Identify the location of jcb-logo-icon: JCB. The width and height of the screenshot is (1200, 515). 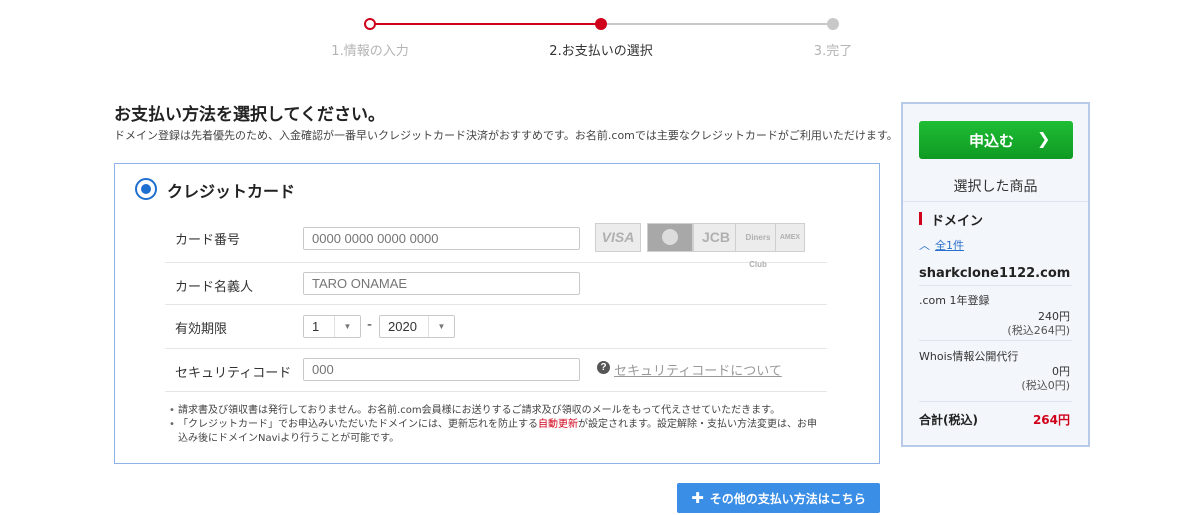
(716, 237).